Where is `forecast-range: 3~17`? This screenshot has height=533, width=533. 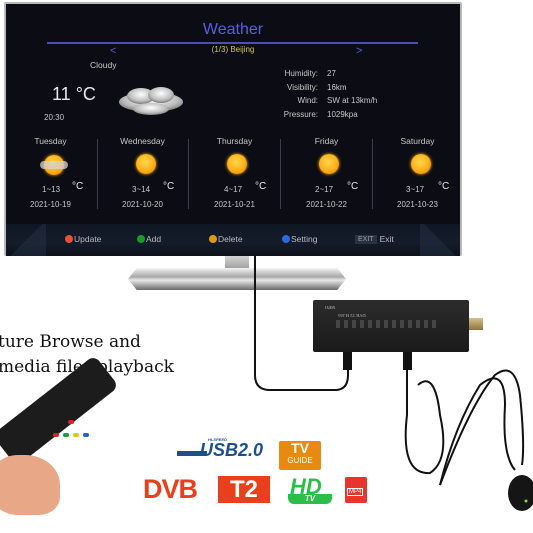 forecast-range: 3~17 is located at coordinates (415, 189).